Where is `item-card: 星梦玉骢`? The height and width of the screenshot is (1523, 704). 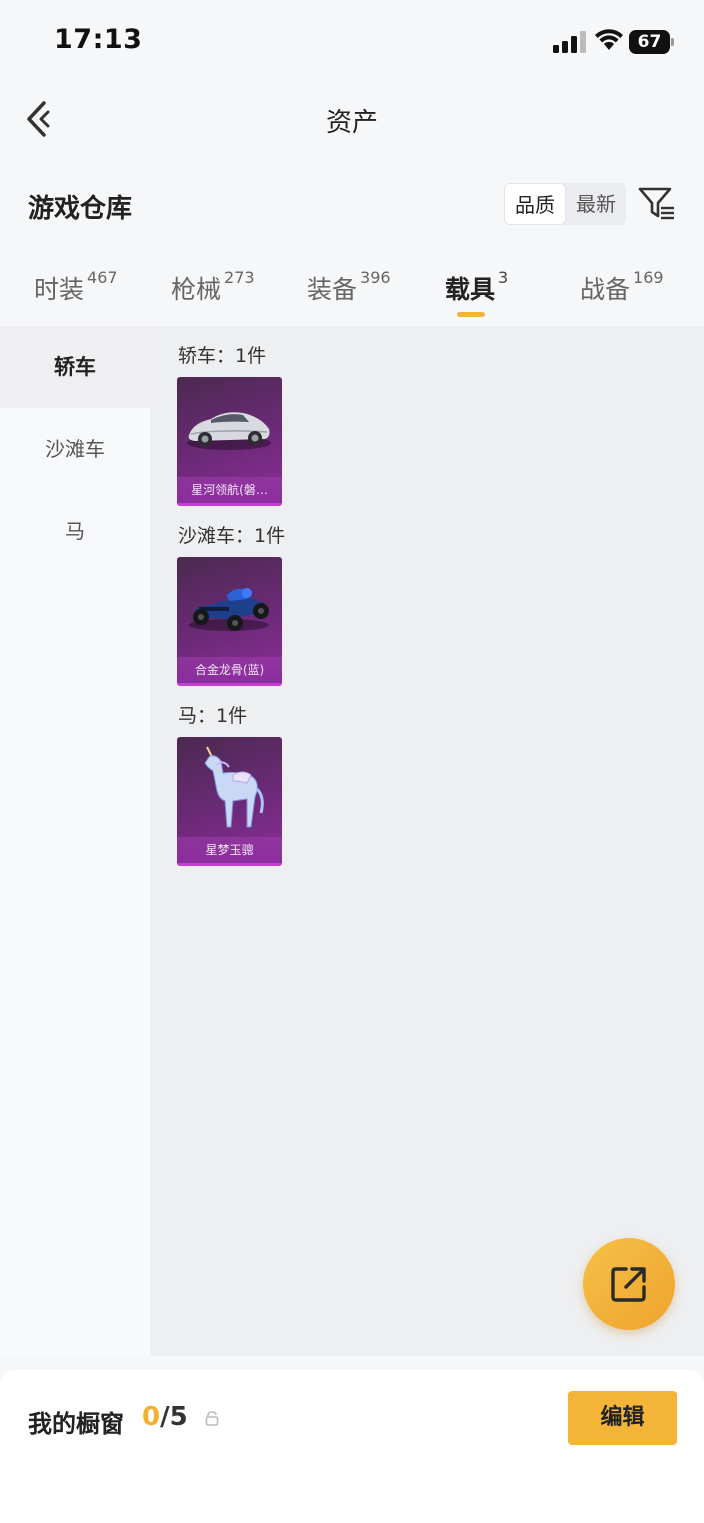
item-card: 星梦玉骢 is located at coordinates (229, 801).